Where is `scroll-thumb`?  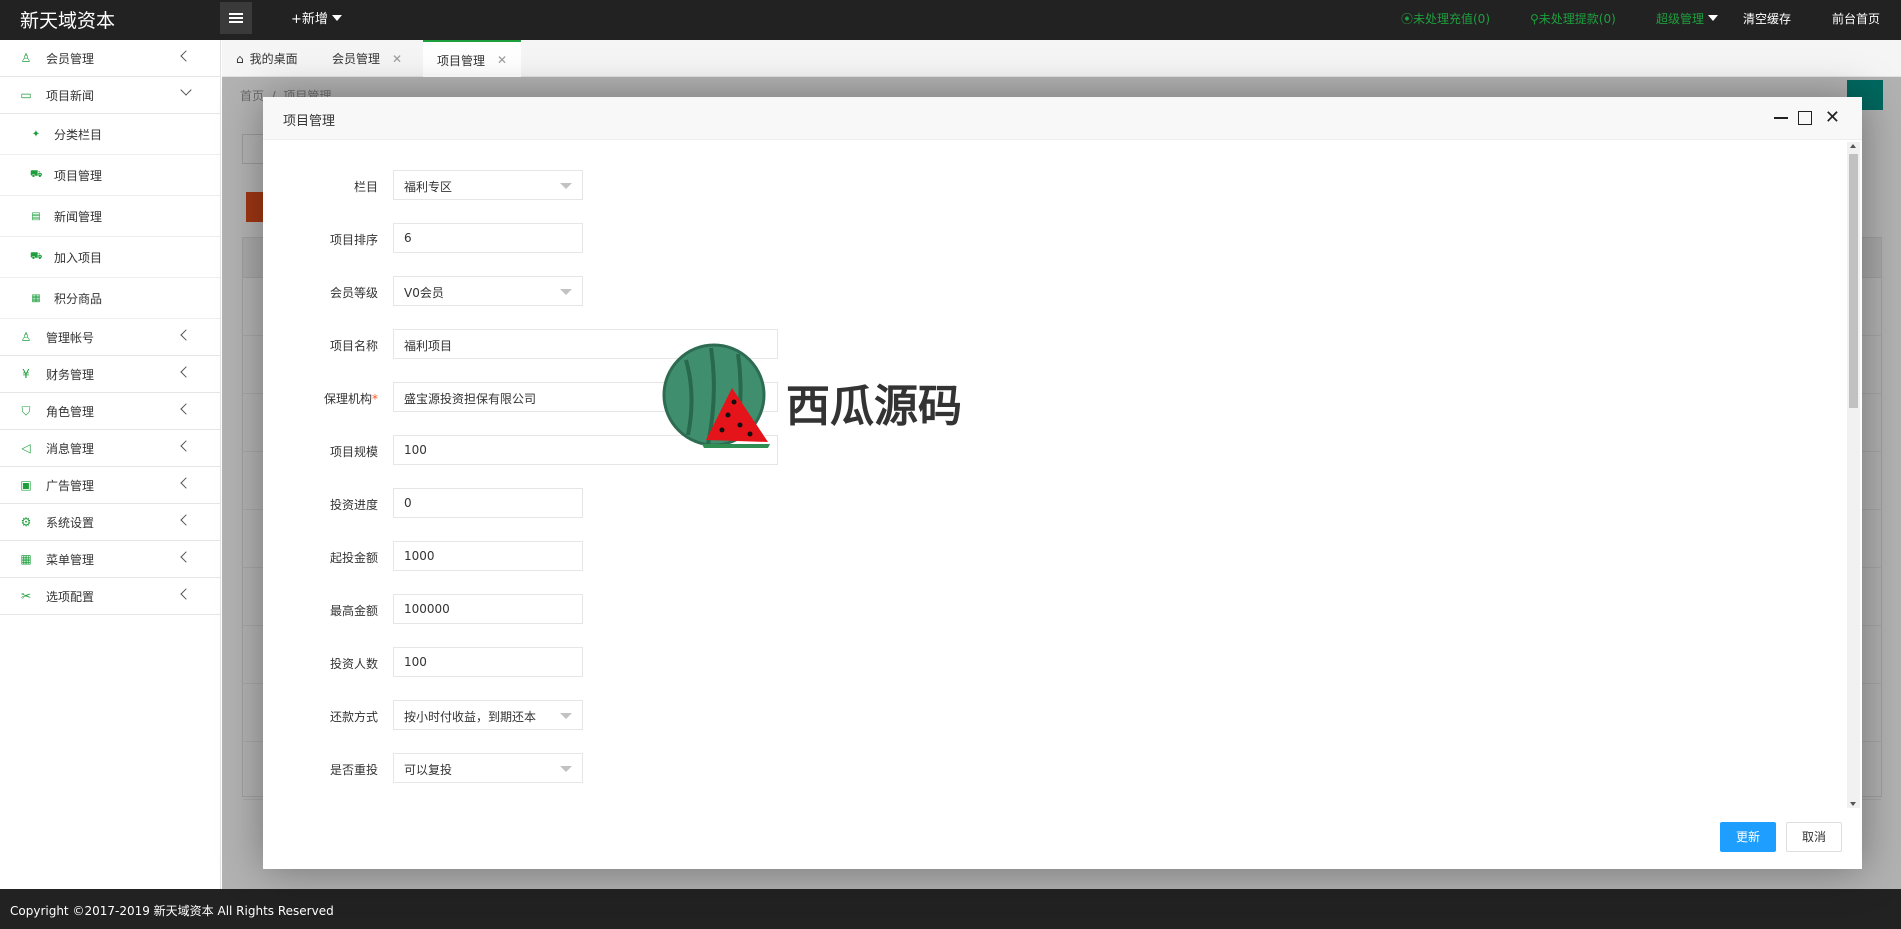
scroll-thumb is located at coordinates (1853, 281).